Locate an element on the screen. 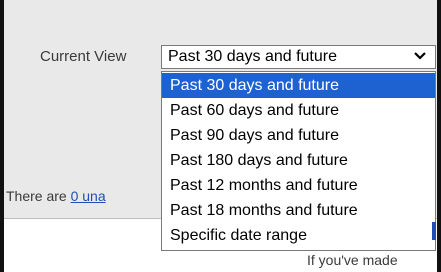 The height and width of the screenshot is (272, 441). partial-link-edge is located at coordinates (434, 231).